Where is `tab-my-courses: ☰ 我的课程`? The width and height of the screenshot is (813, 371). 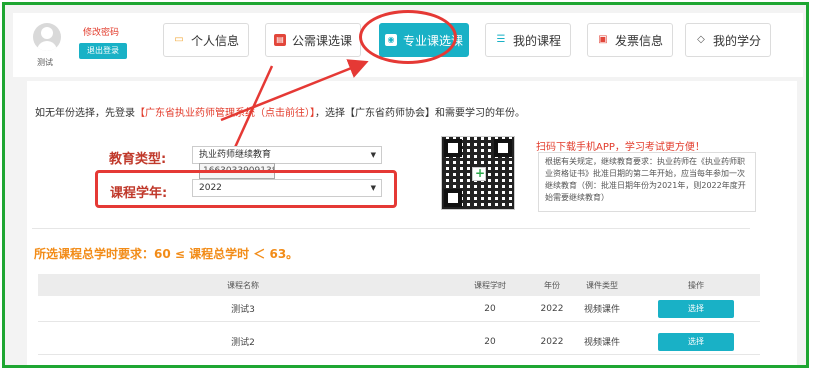
tab-my-courses: ☰ 我的课程 is located at coordinates (528, 40).